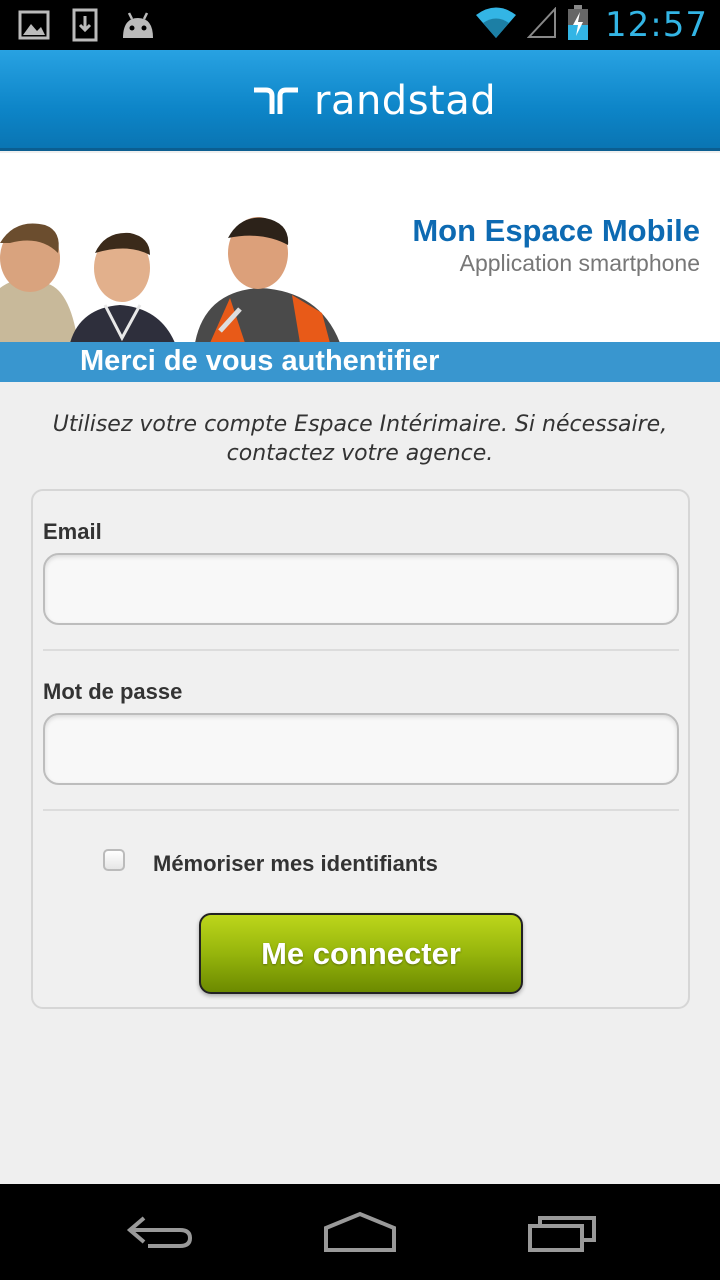 Image resolution: width=720 pixels, height=1280 pixels. I want to click on android-notification-icon, so click(138, 27).